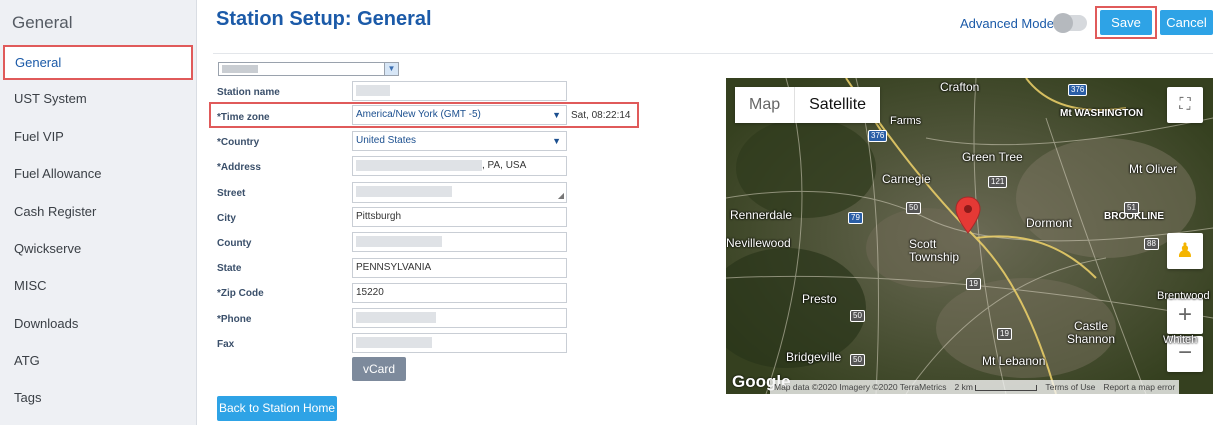 The image size is (1226, 425). I want to click on header-divider, so click(713, 53).